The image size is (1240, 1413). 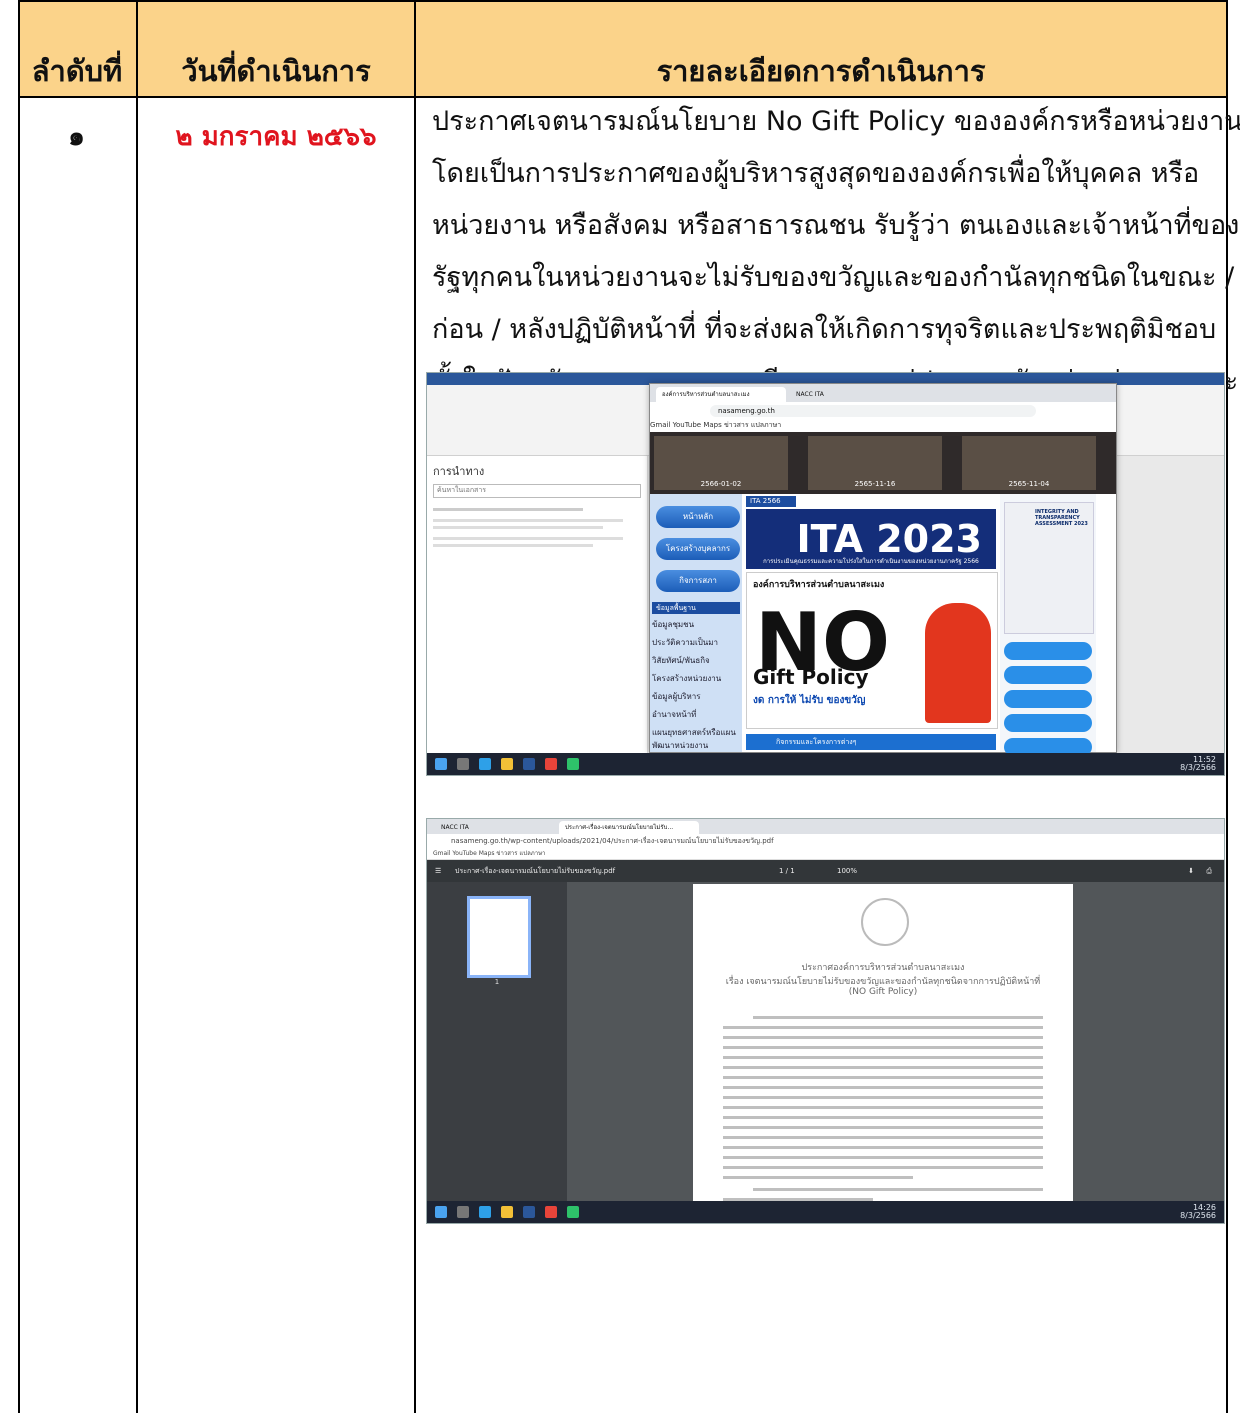 I want to click on menu-button-structure: โครงสร้างบุคลากร, so click(x=698, y=549).